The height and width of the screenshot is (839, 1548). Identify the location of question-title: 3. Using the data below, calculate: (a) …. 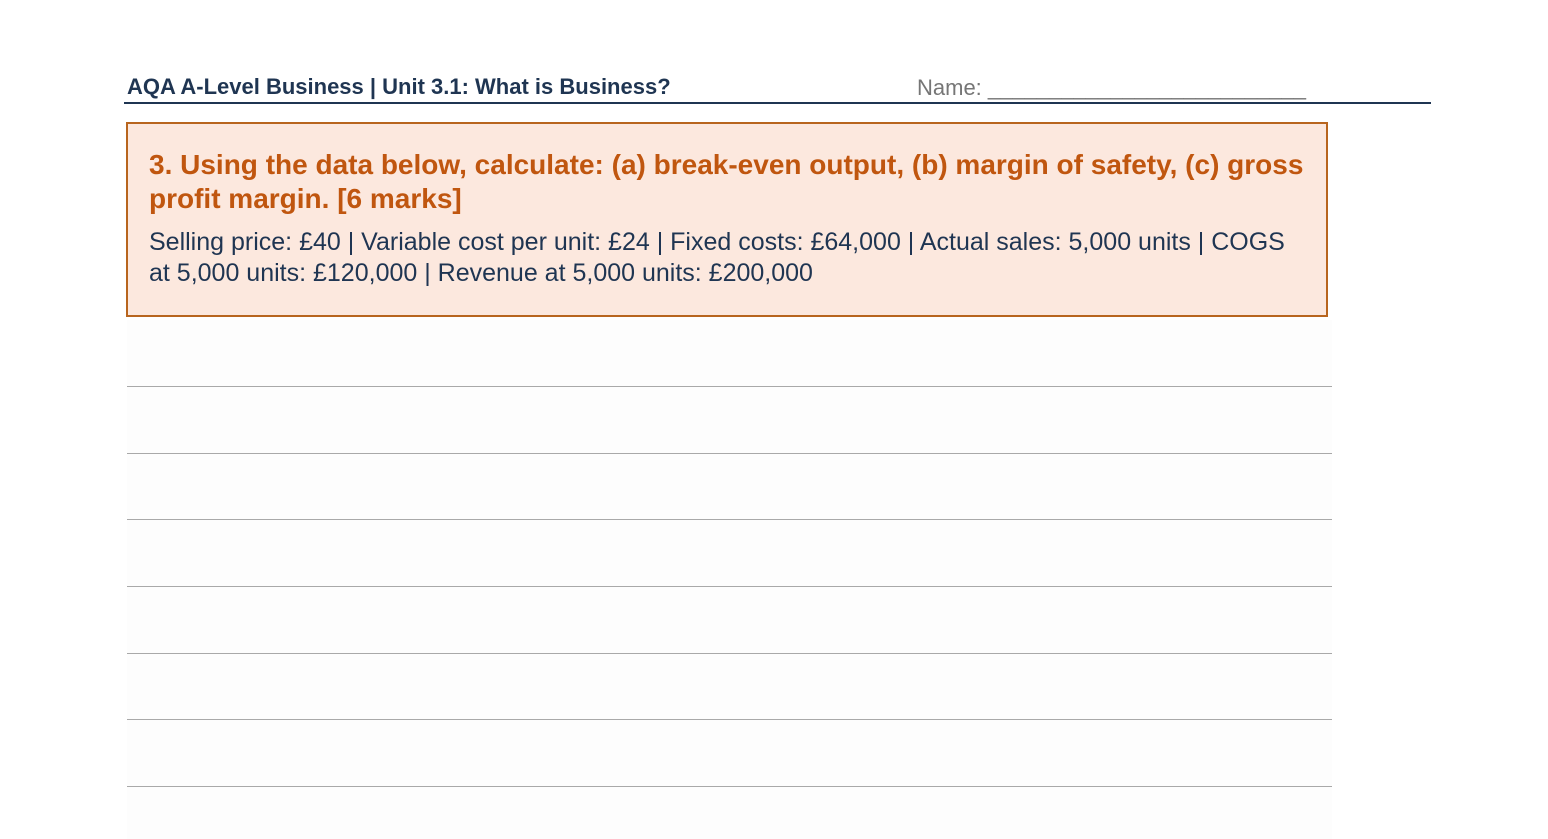
(726, 181).